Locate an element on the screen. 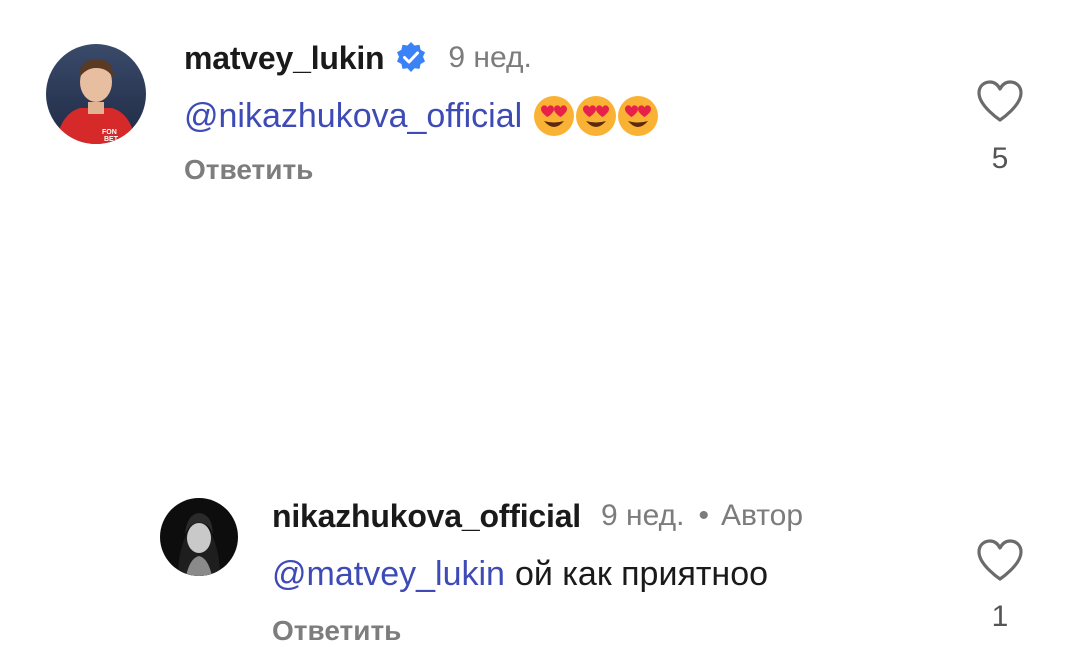  like-count: 5 is located at coordinates (1000, 158).